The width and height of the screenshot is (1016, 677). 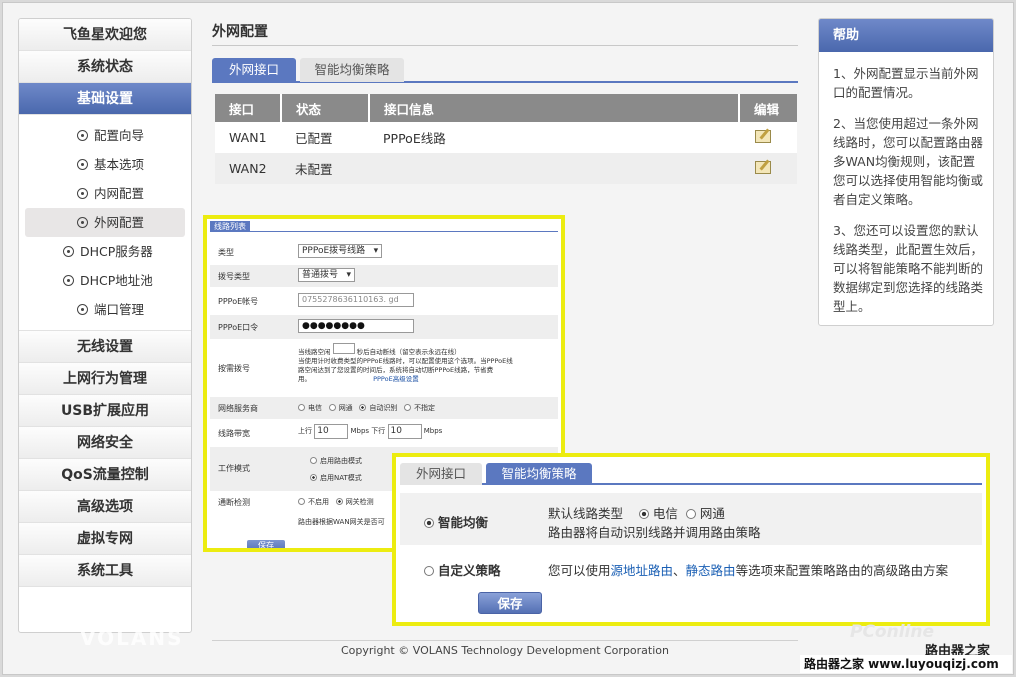 I want to click on nav-usb: USB扩展应用, so click(x=105, y=411).